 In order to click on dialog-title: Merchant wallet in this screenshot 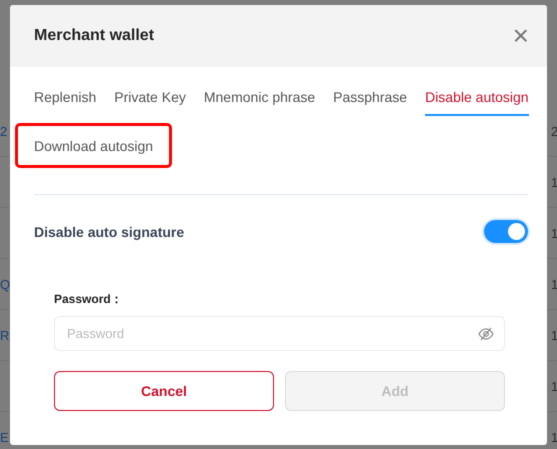, I will do `click(94, 36)`.